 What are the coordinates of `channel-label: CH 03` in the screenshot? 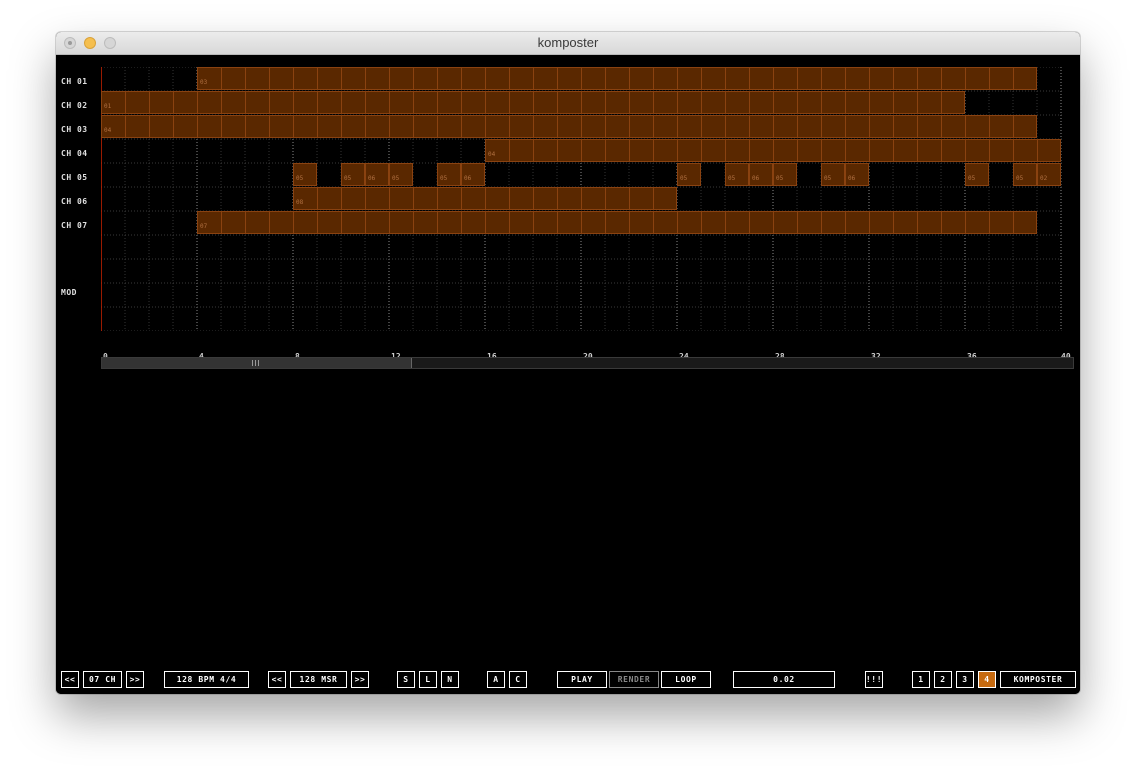 It's located at (74, 129).